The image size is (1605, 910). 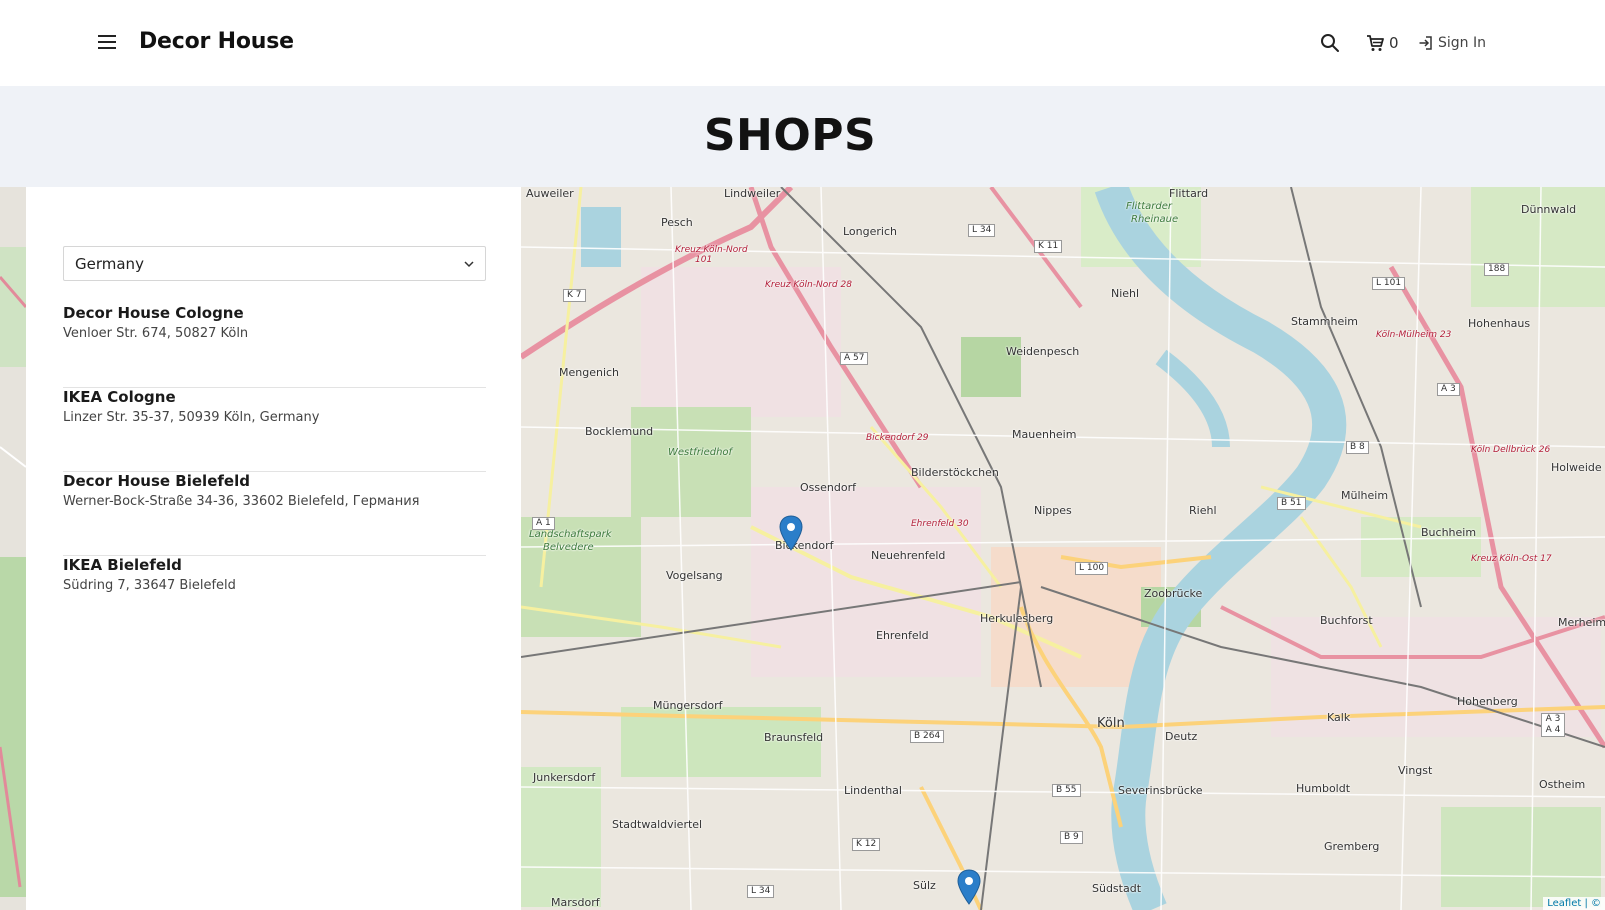 I want to click on map-label: Nippes, so click(x=1053, y=510).